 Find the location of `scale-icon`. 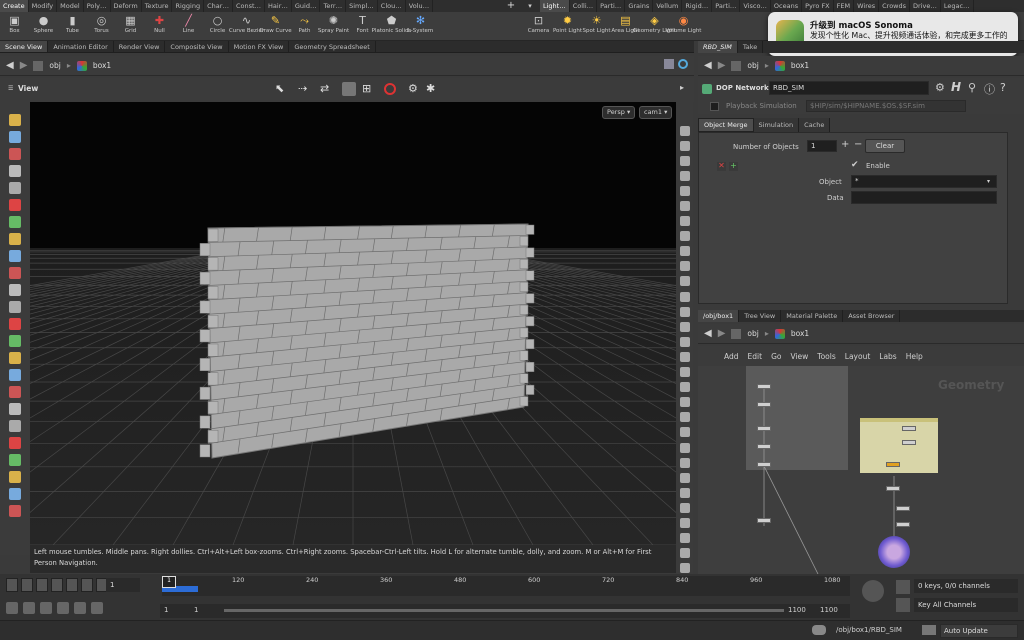

scale-icon is located at coordinates (15, 222).